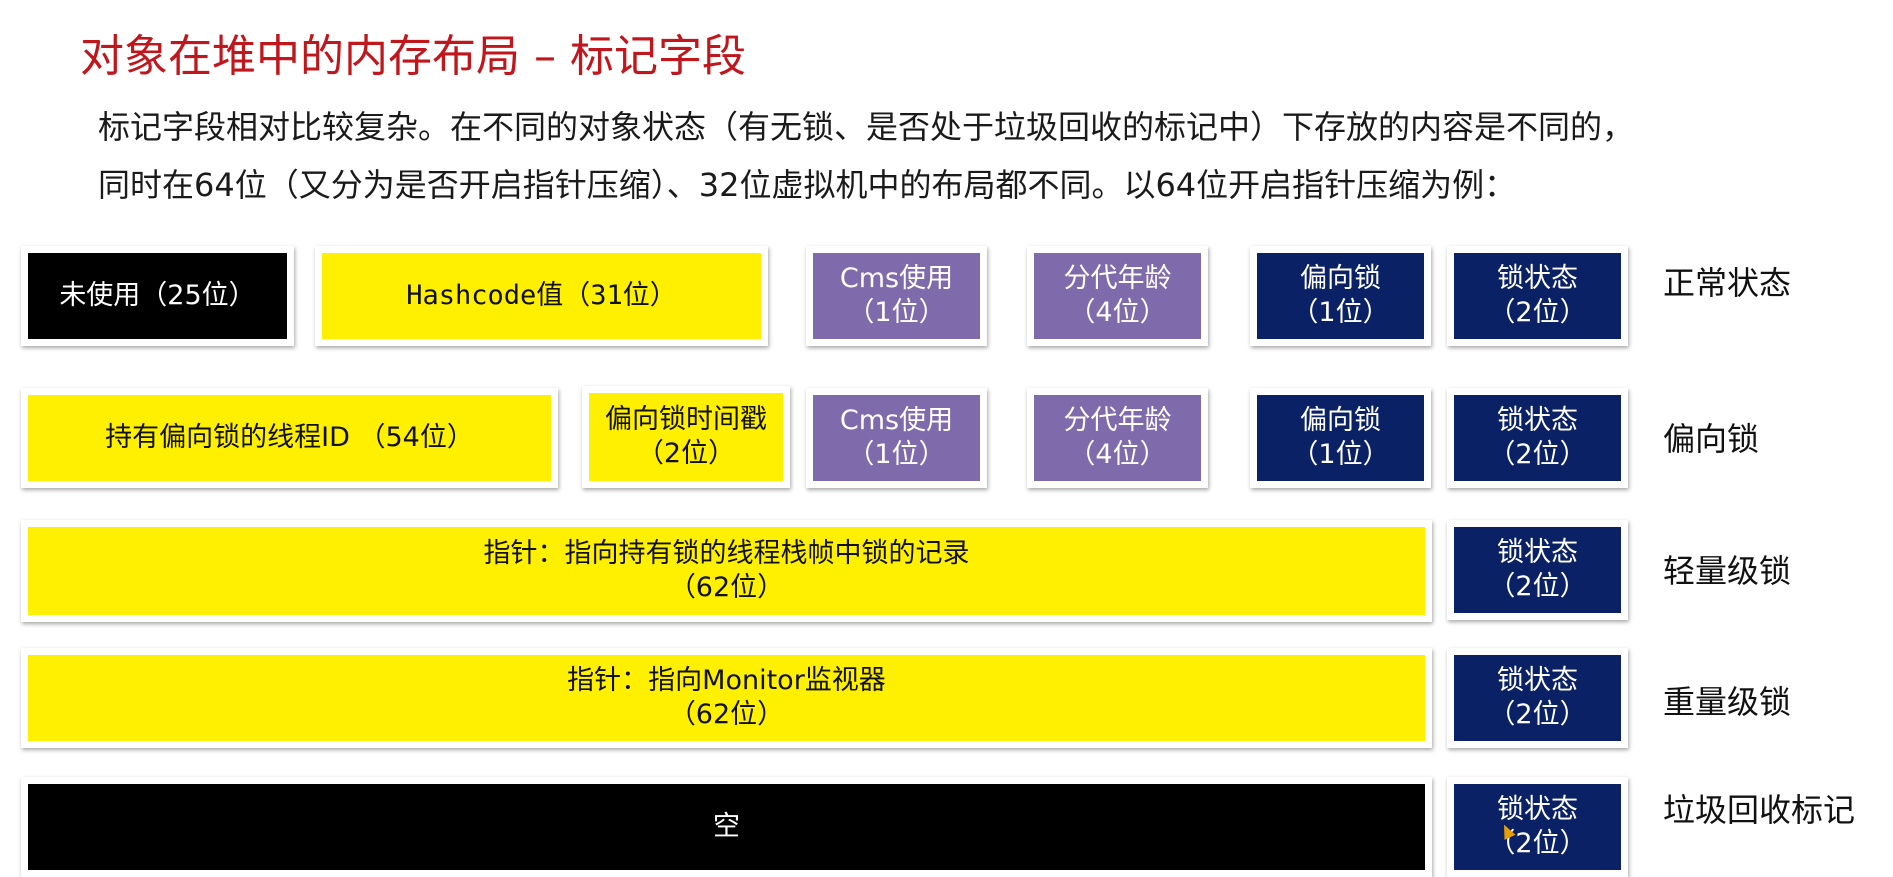 Image resolution: width=1893 pixels, height=877 pixels. Describe the element at coordinates (726, 553) in the screenshot. I see `field-label: 指针：指向持有锁的线程栈帧中锁的记录` at that location.